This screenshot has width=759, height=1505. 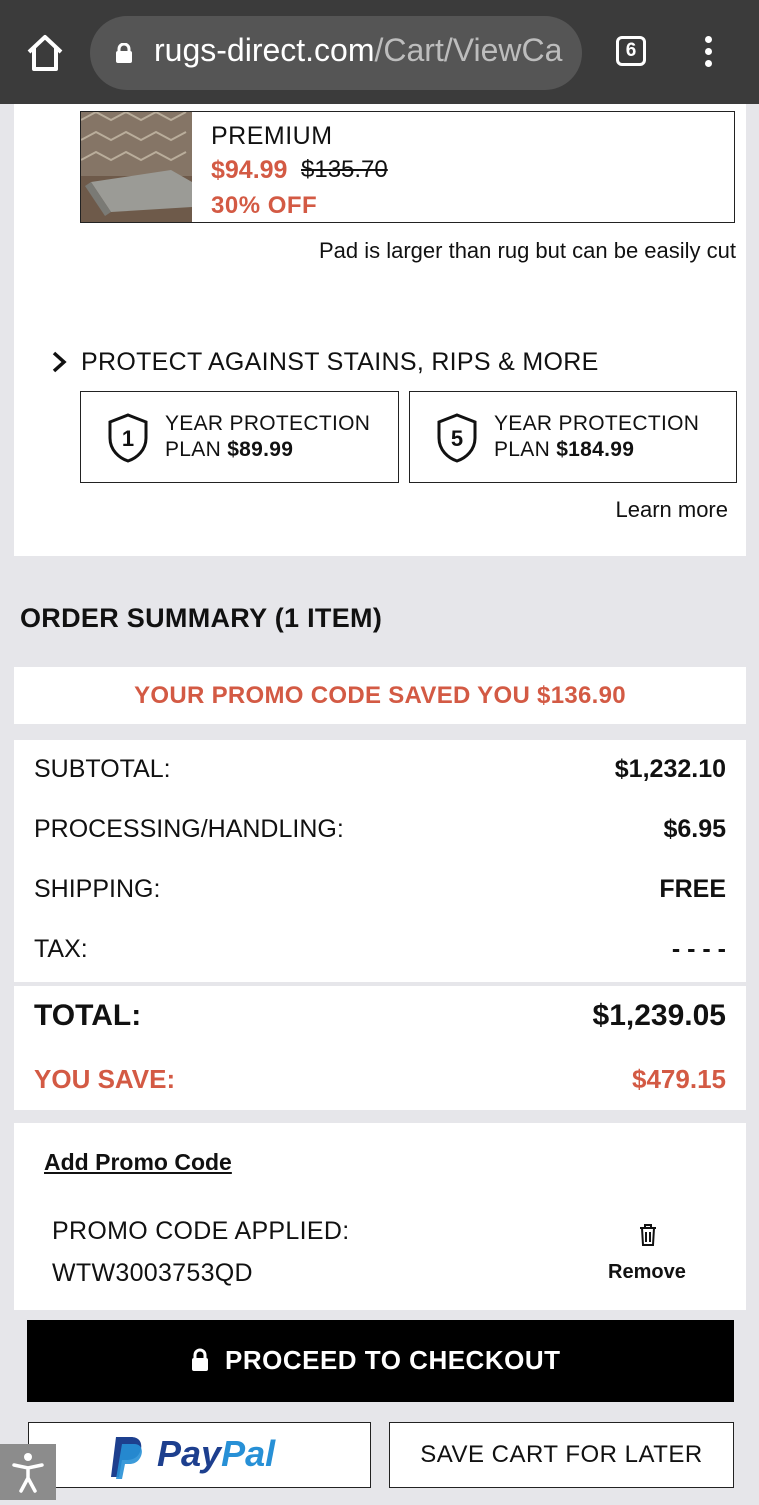 What do you see at coordinates (679, 1079) in the screenshot?
I see `save-value: $479.15` at bounding box center [679, 1079].